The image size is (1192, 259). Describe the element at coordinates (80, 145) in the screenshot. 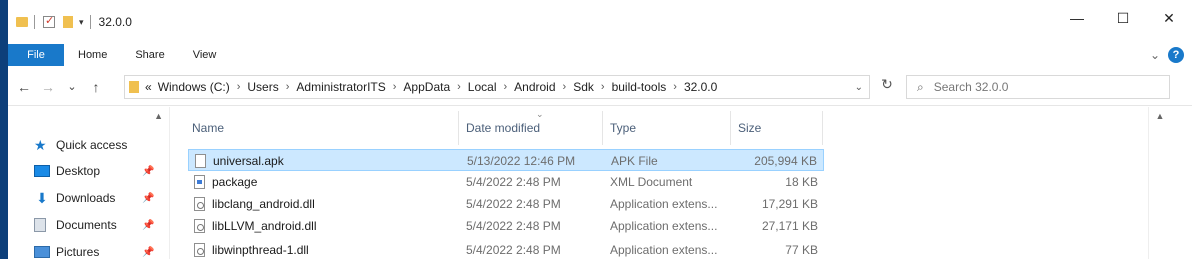

I see `nav-item-quick-access: ★ Quick access` at that location.